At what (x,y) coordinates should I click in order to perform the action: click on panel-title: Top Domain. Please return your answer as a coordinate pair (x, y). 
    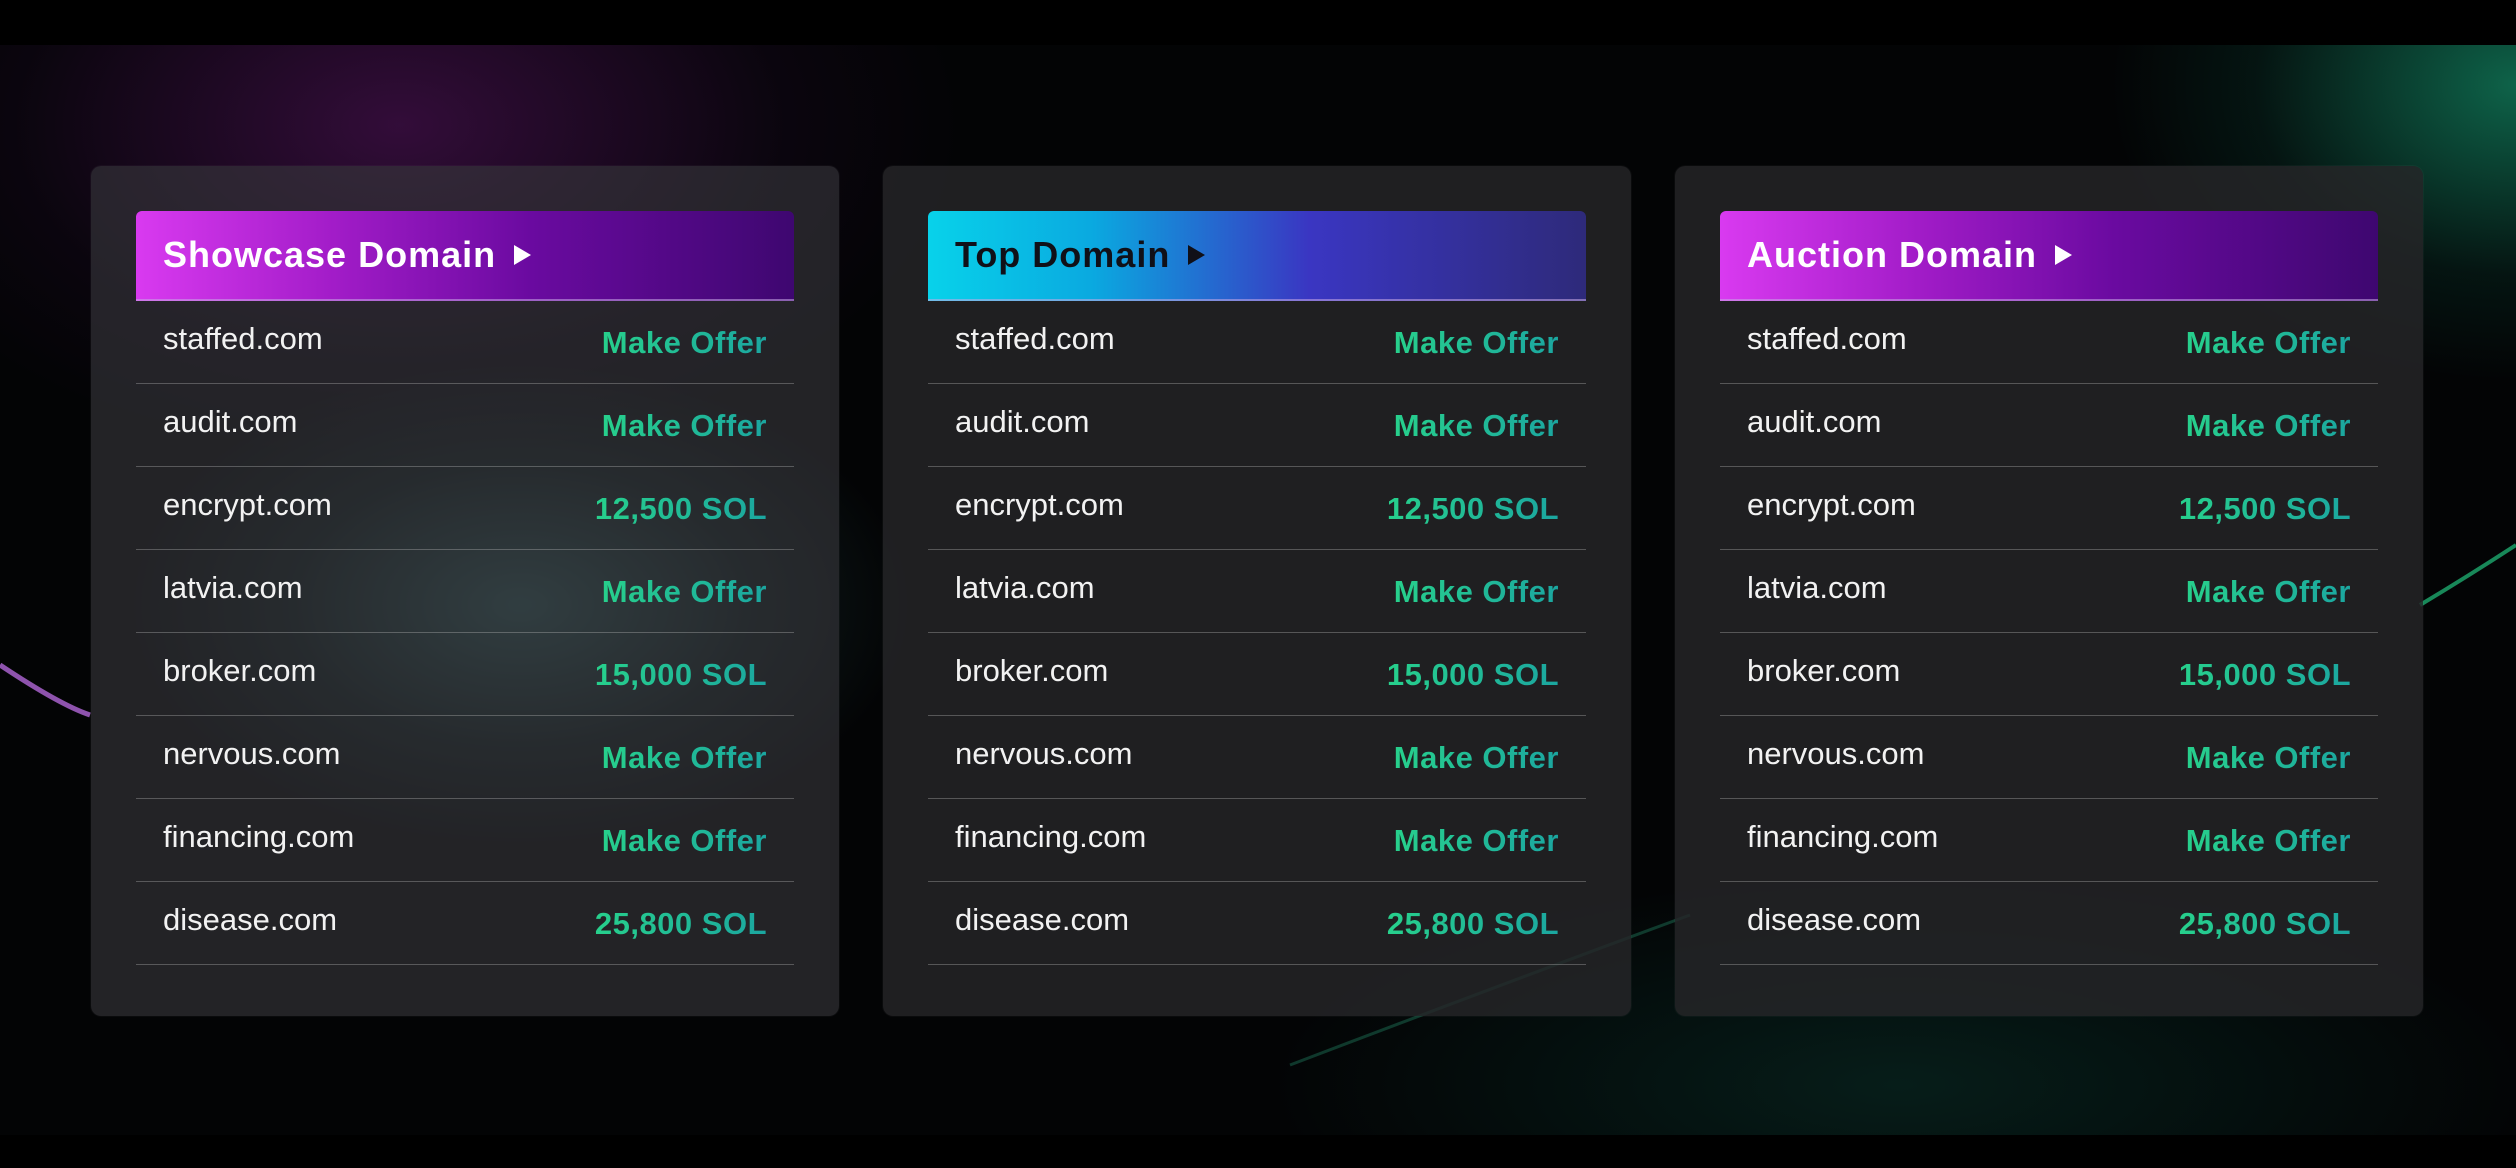
    Looking at the image, I should click on (1063, 254).